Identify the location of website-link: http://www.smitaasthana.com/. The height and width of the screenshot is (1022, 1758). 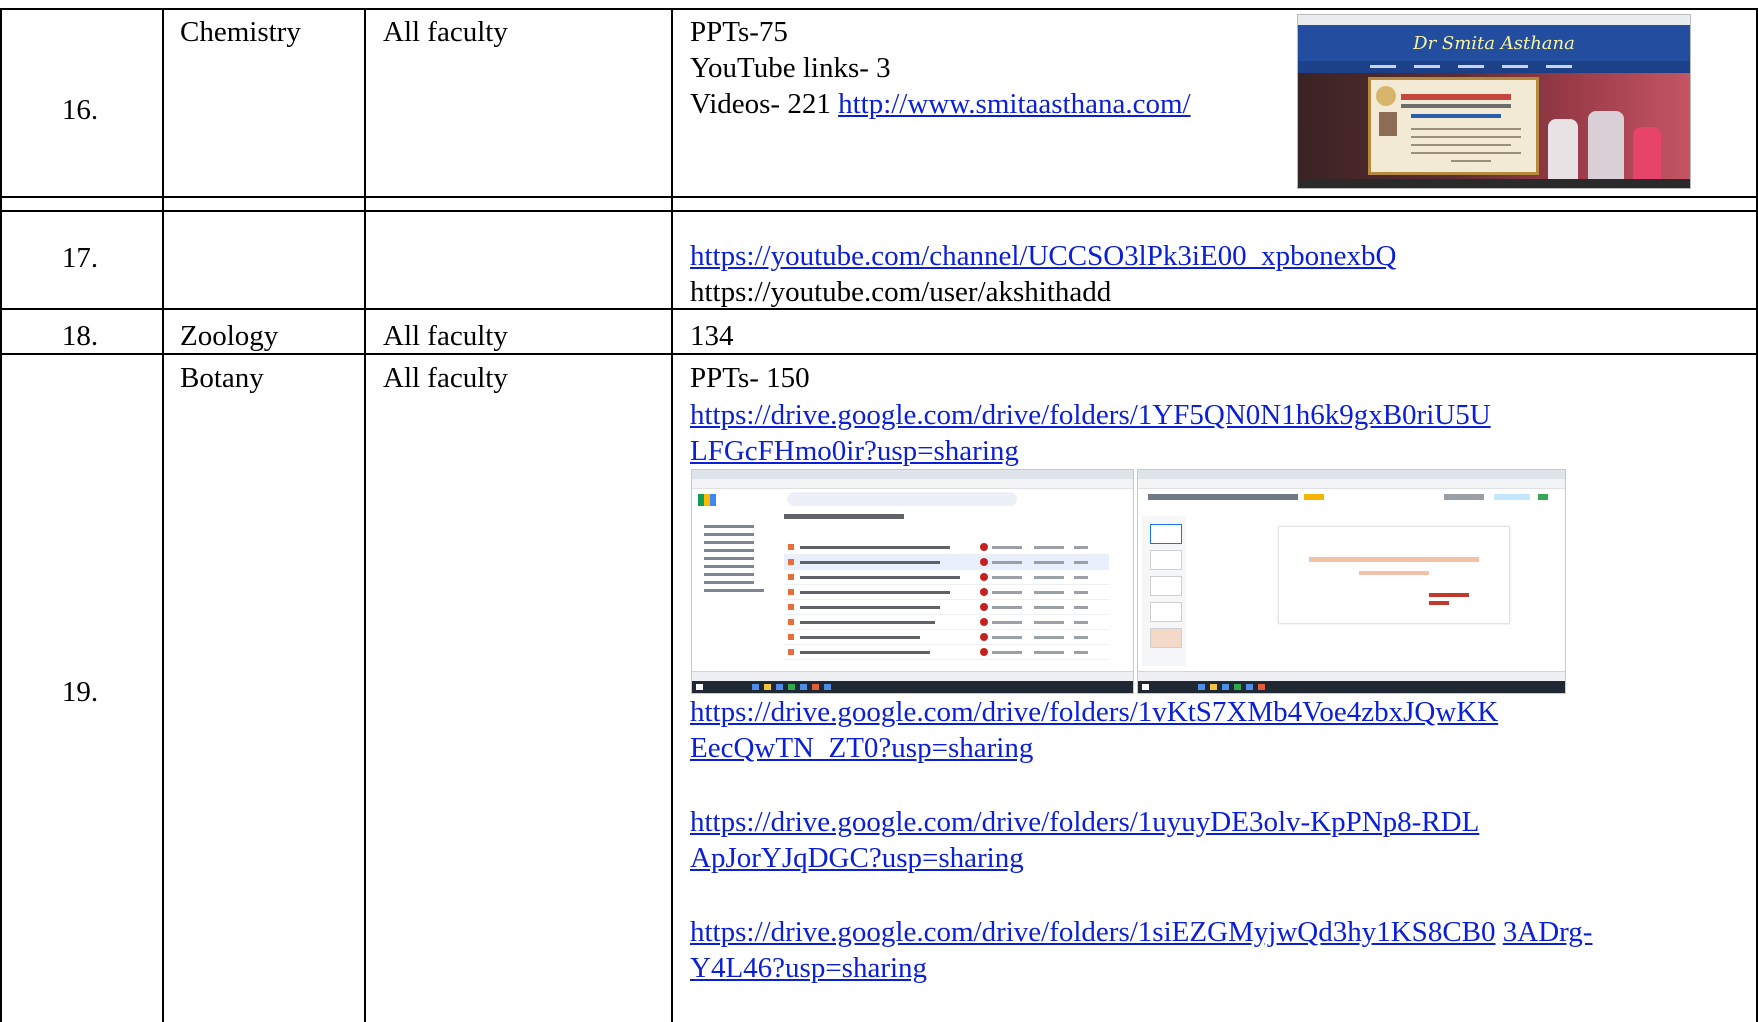
(1014, 104).